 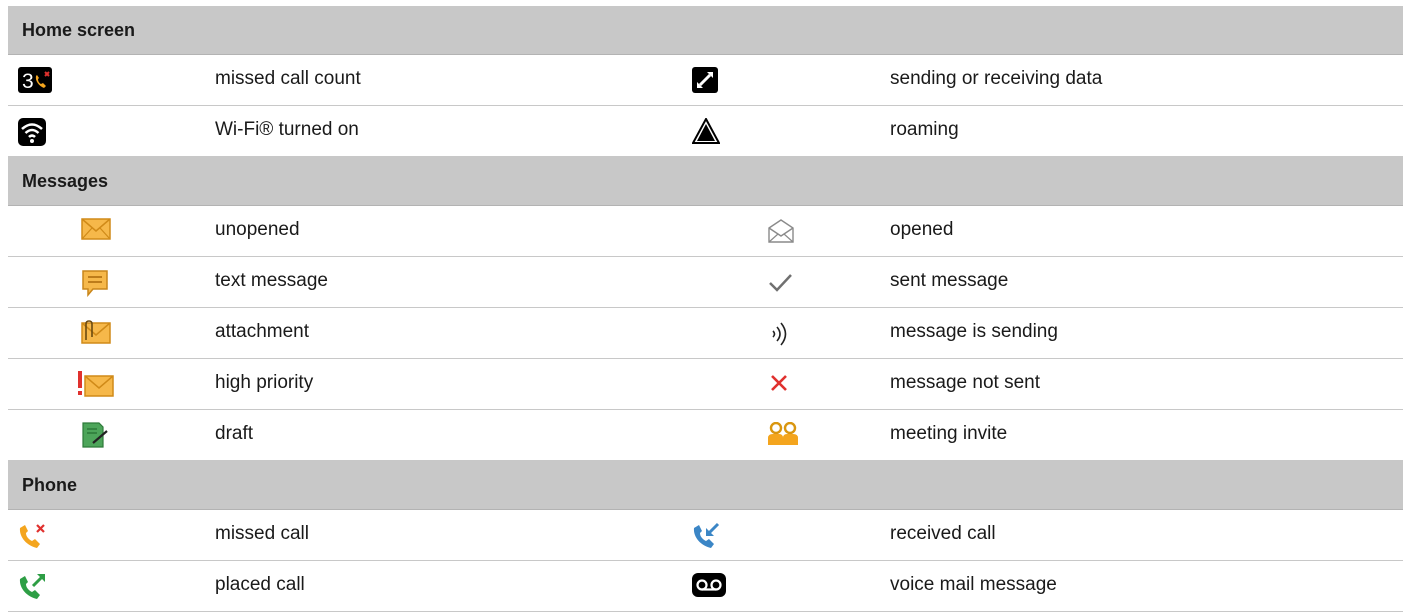 I want to click on legend-label: unopened, so click(x=257, y=229).